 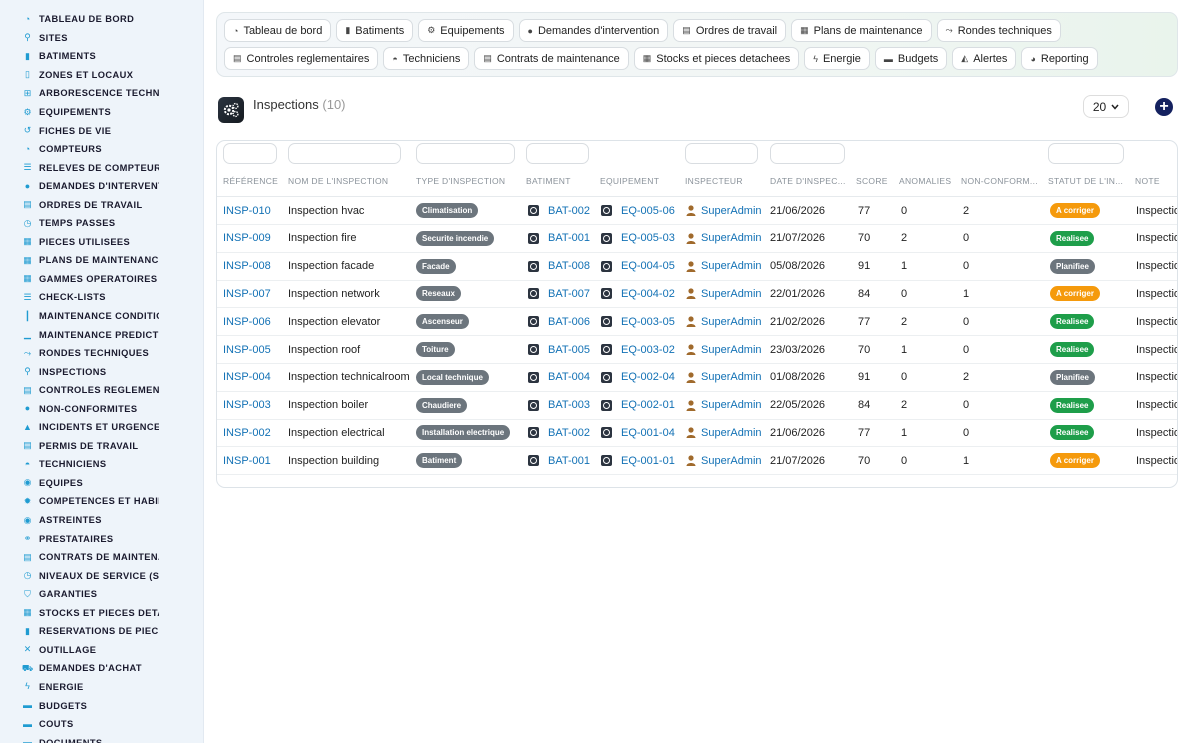 What do you see at coordinates (101, 557) in the screenshot?
I see `sidebar-item-contrats-de-maintenance: ▤ CONTRATS DE MAINTENANCE` at bounding box center [101, 557].